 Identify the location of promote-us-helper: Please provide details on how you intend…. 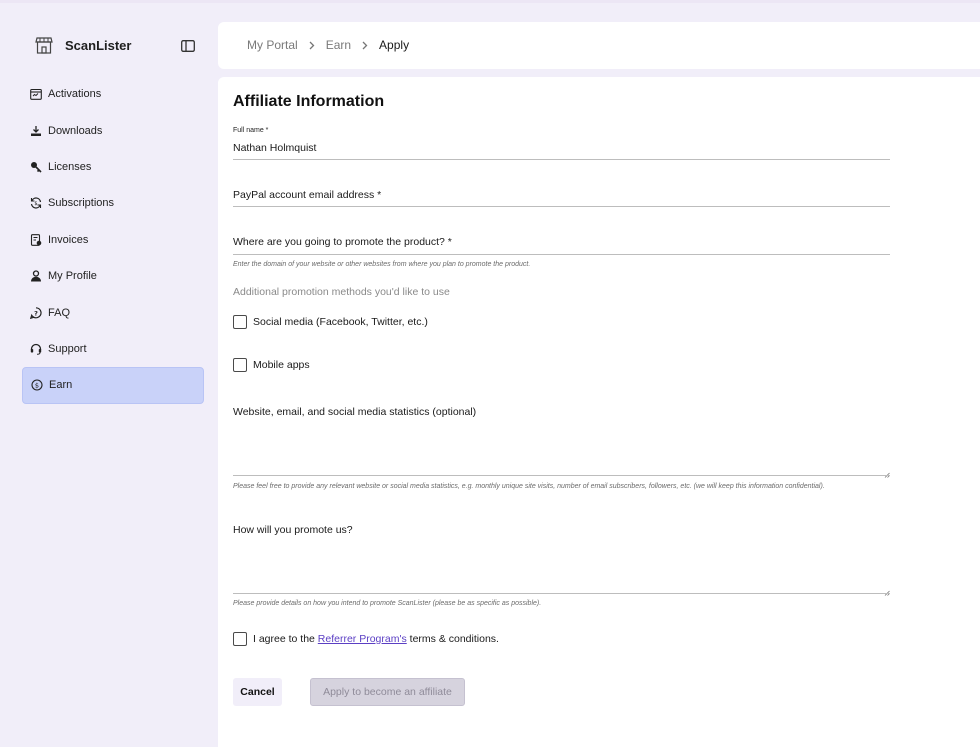
(387, 603).